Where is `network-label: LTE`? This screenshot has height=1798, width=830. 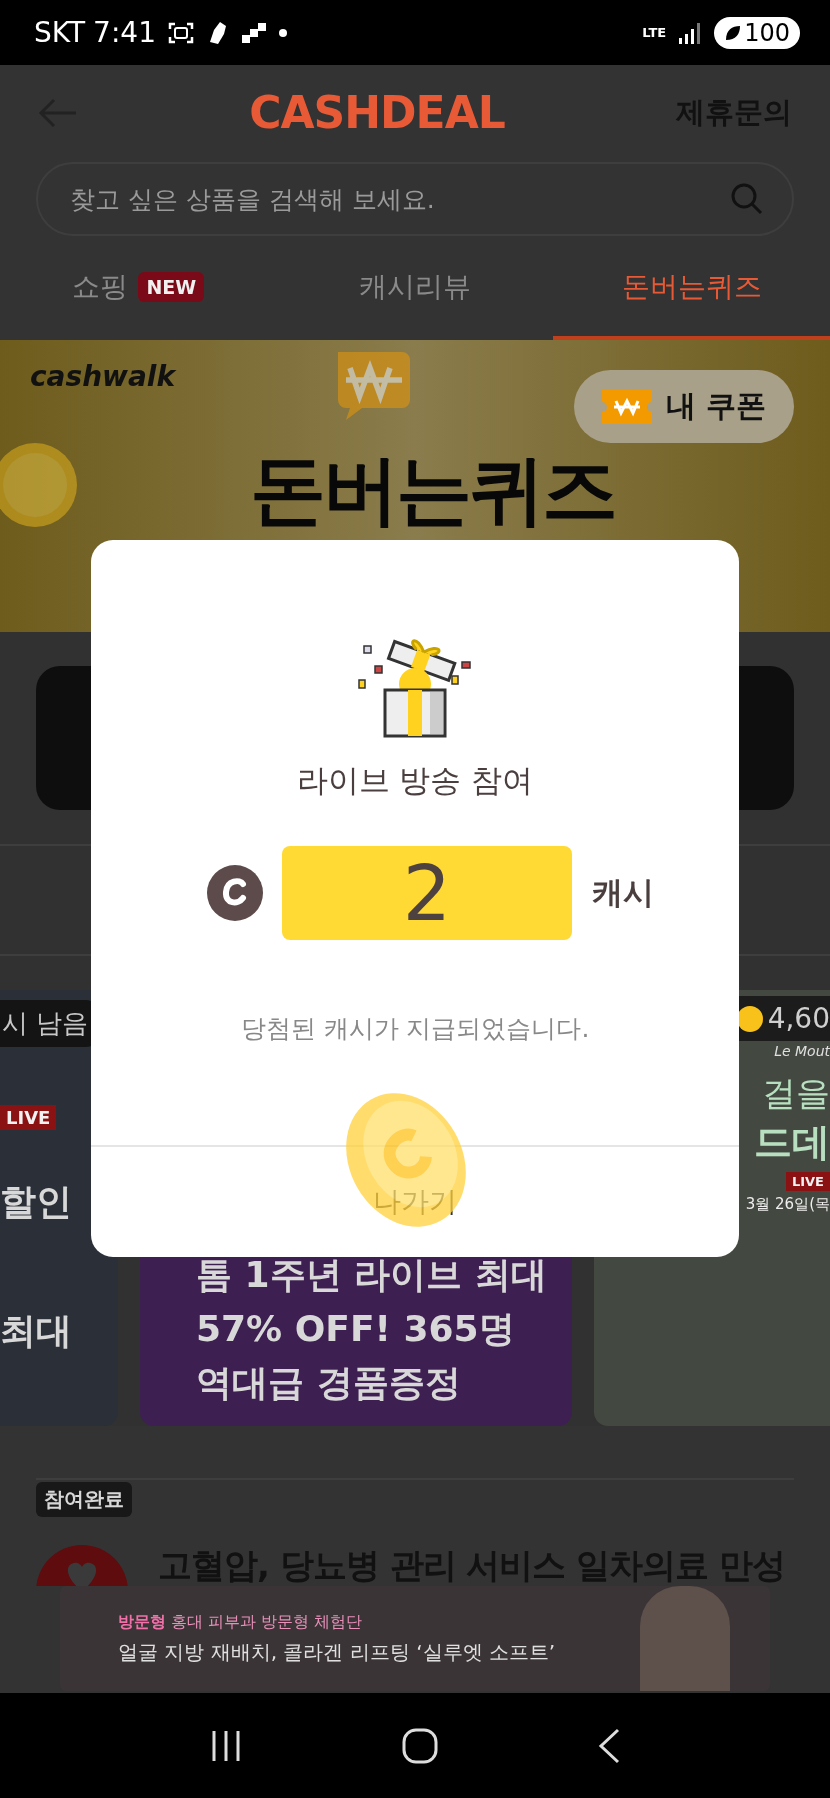 network-label: LTE is located at coordinates (654, 32).